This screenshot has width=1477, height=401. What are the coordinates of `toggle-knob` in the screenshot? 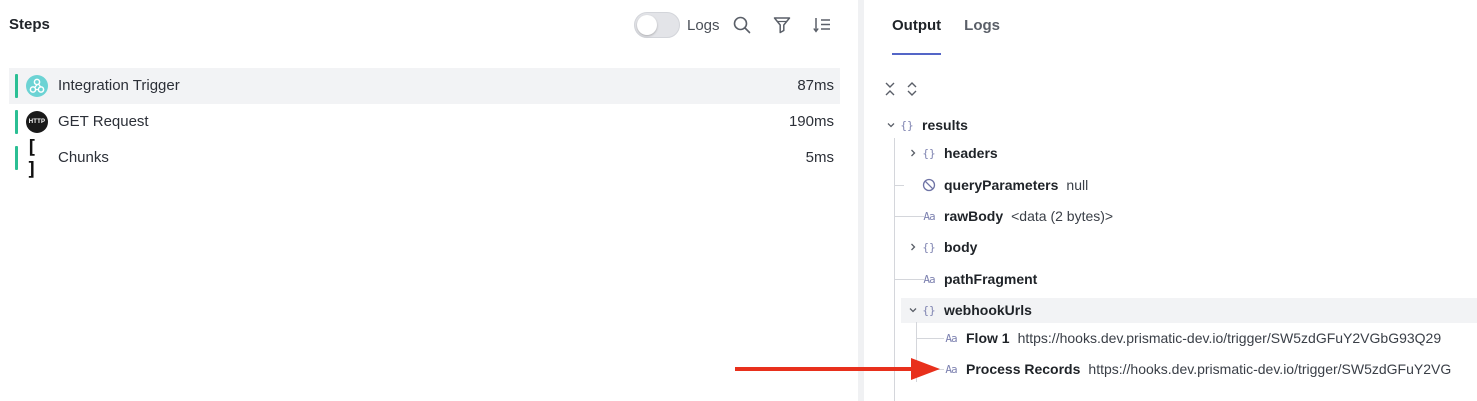 It's located at (647, 25).